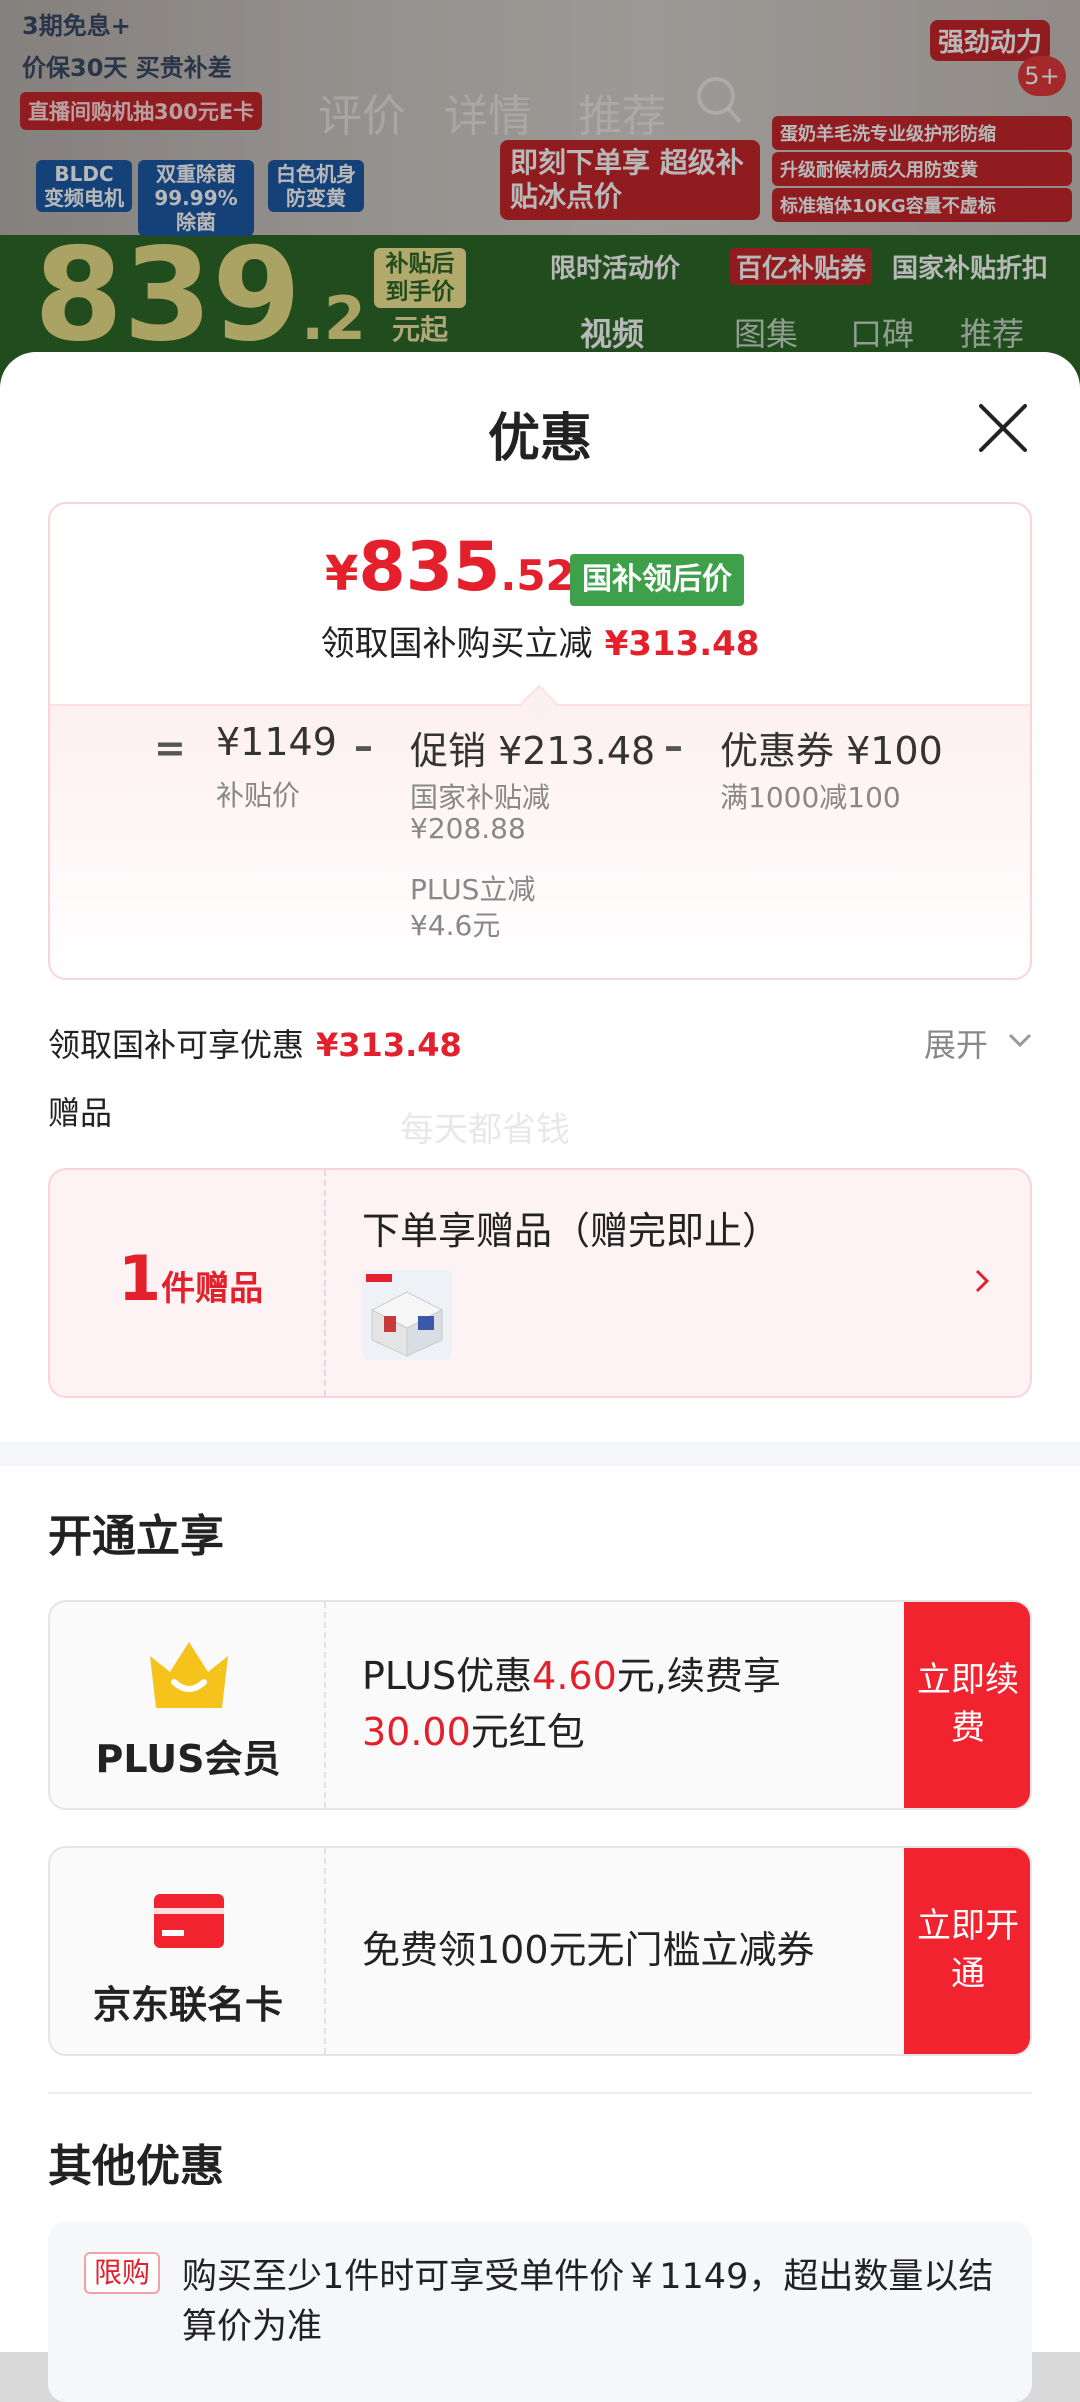 The image size is (1080, 2402). I want to click on gift-section-label: 赠品, so click(80, 1113).